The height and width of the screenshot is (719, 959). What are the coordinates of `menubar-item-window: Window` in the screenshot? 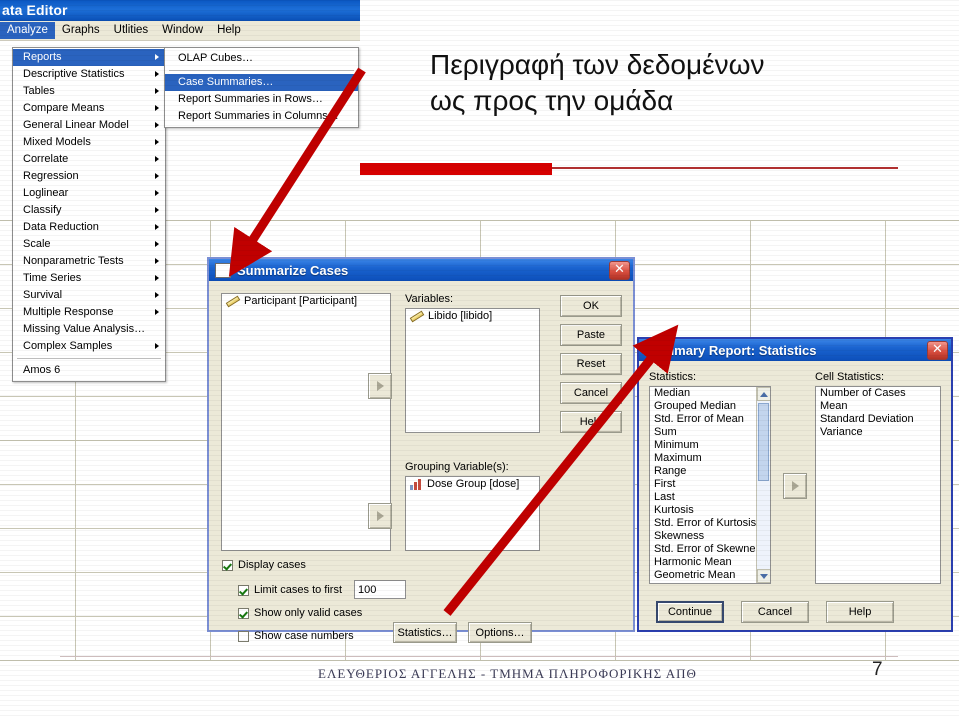 It's located at (182, 30).